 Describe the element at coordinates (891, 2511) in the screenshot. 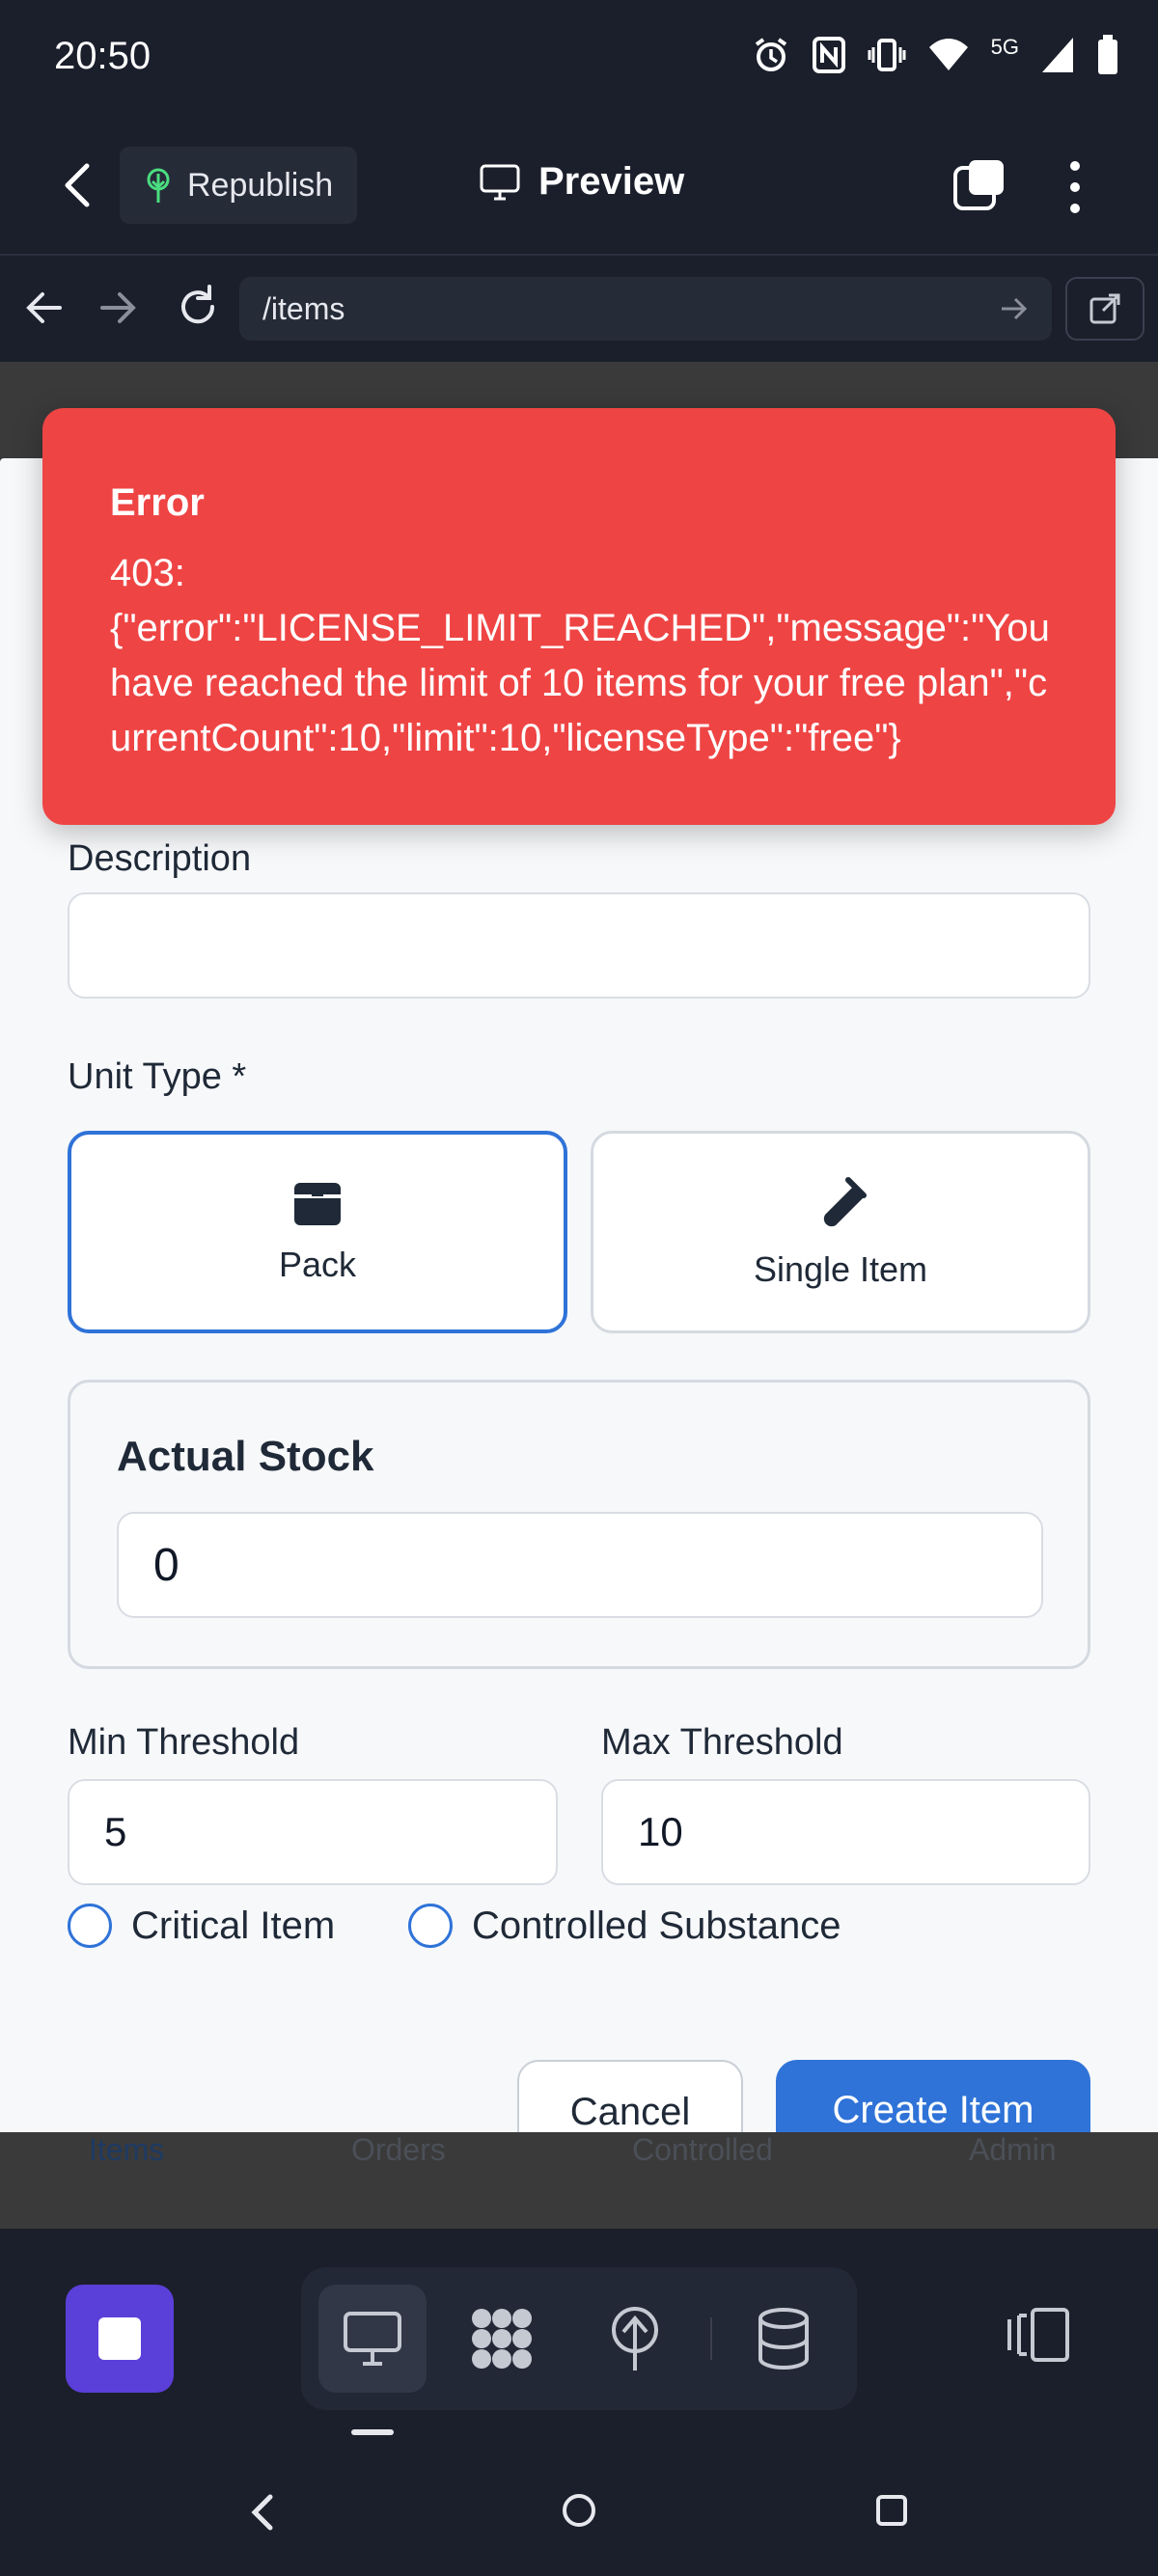

I see `system-recents-icon` at that location.